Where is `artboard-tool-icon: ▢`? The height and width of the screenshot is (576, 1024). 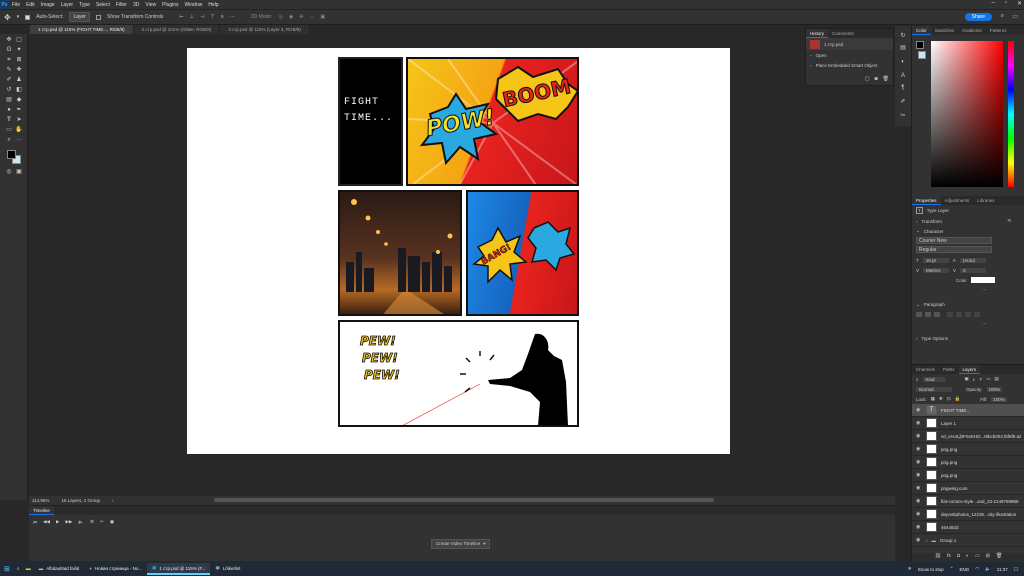 artboard-tool-icon: ▢ is located at coordinates (19, 40).